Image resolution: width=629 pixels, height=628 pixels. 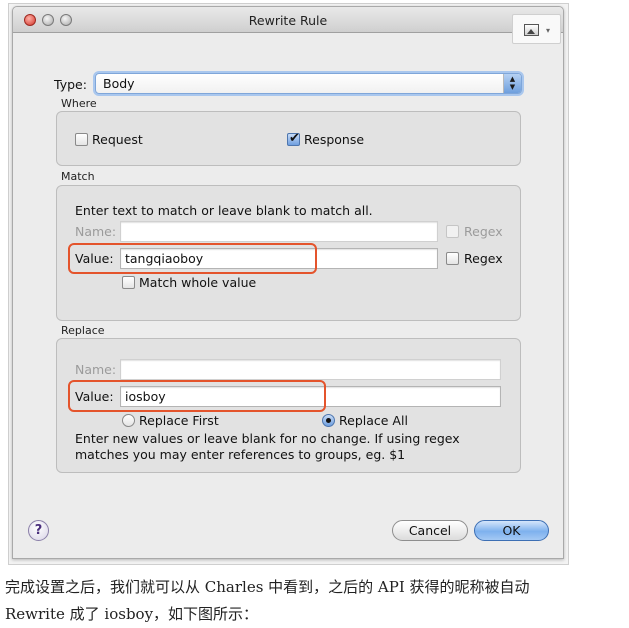 What do you see at coordinates (430, 530) in the screenshot?
I see `cancel-button: Cancel` at bounding box center [430, 530].